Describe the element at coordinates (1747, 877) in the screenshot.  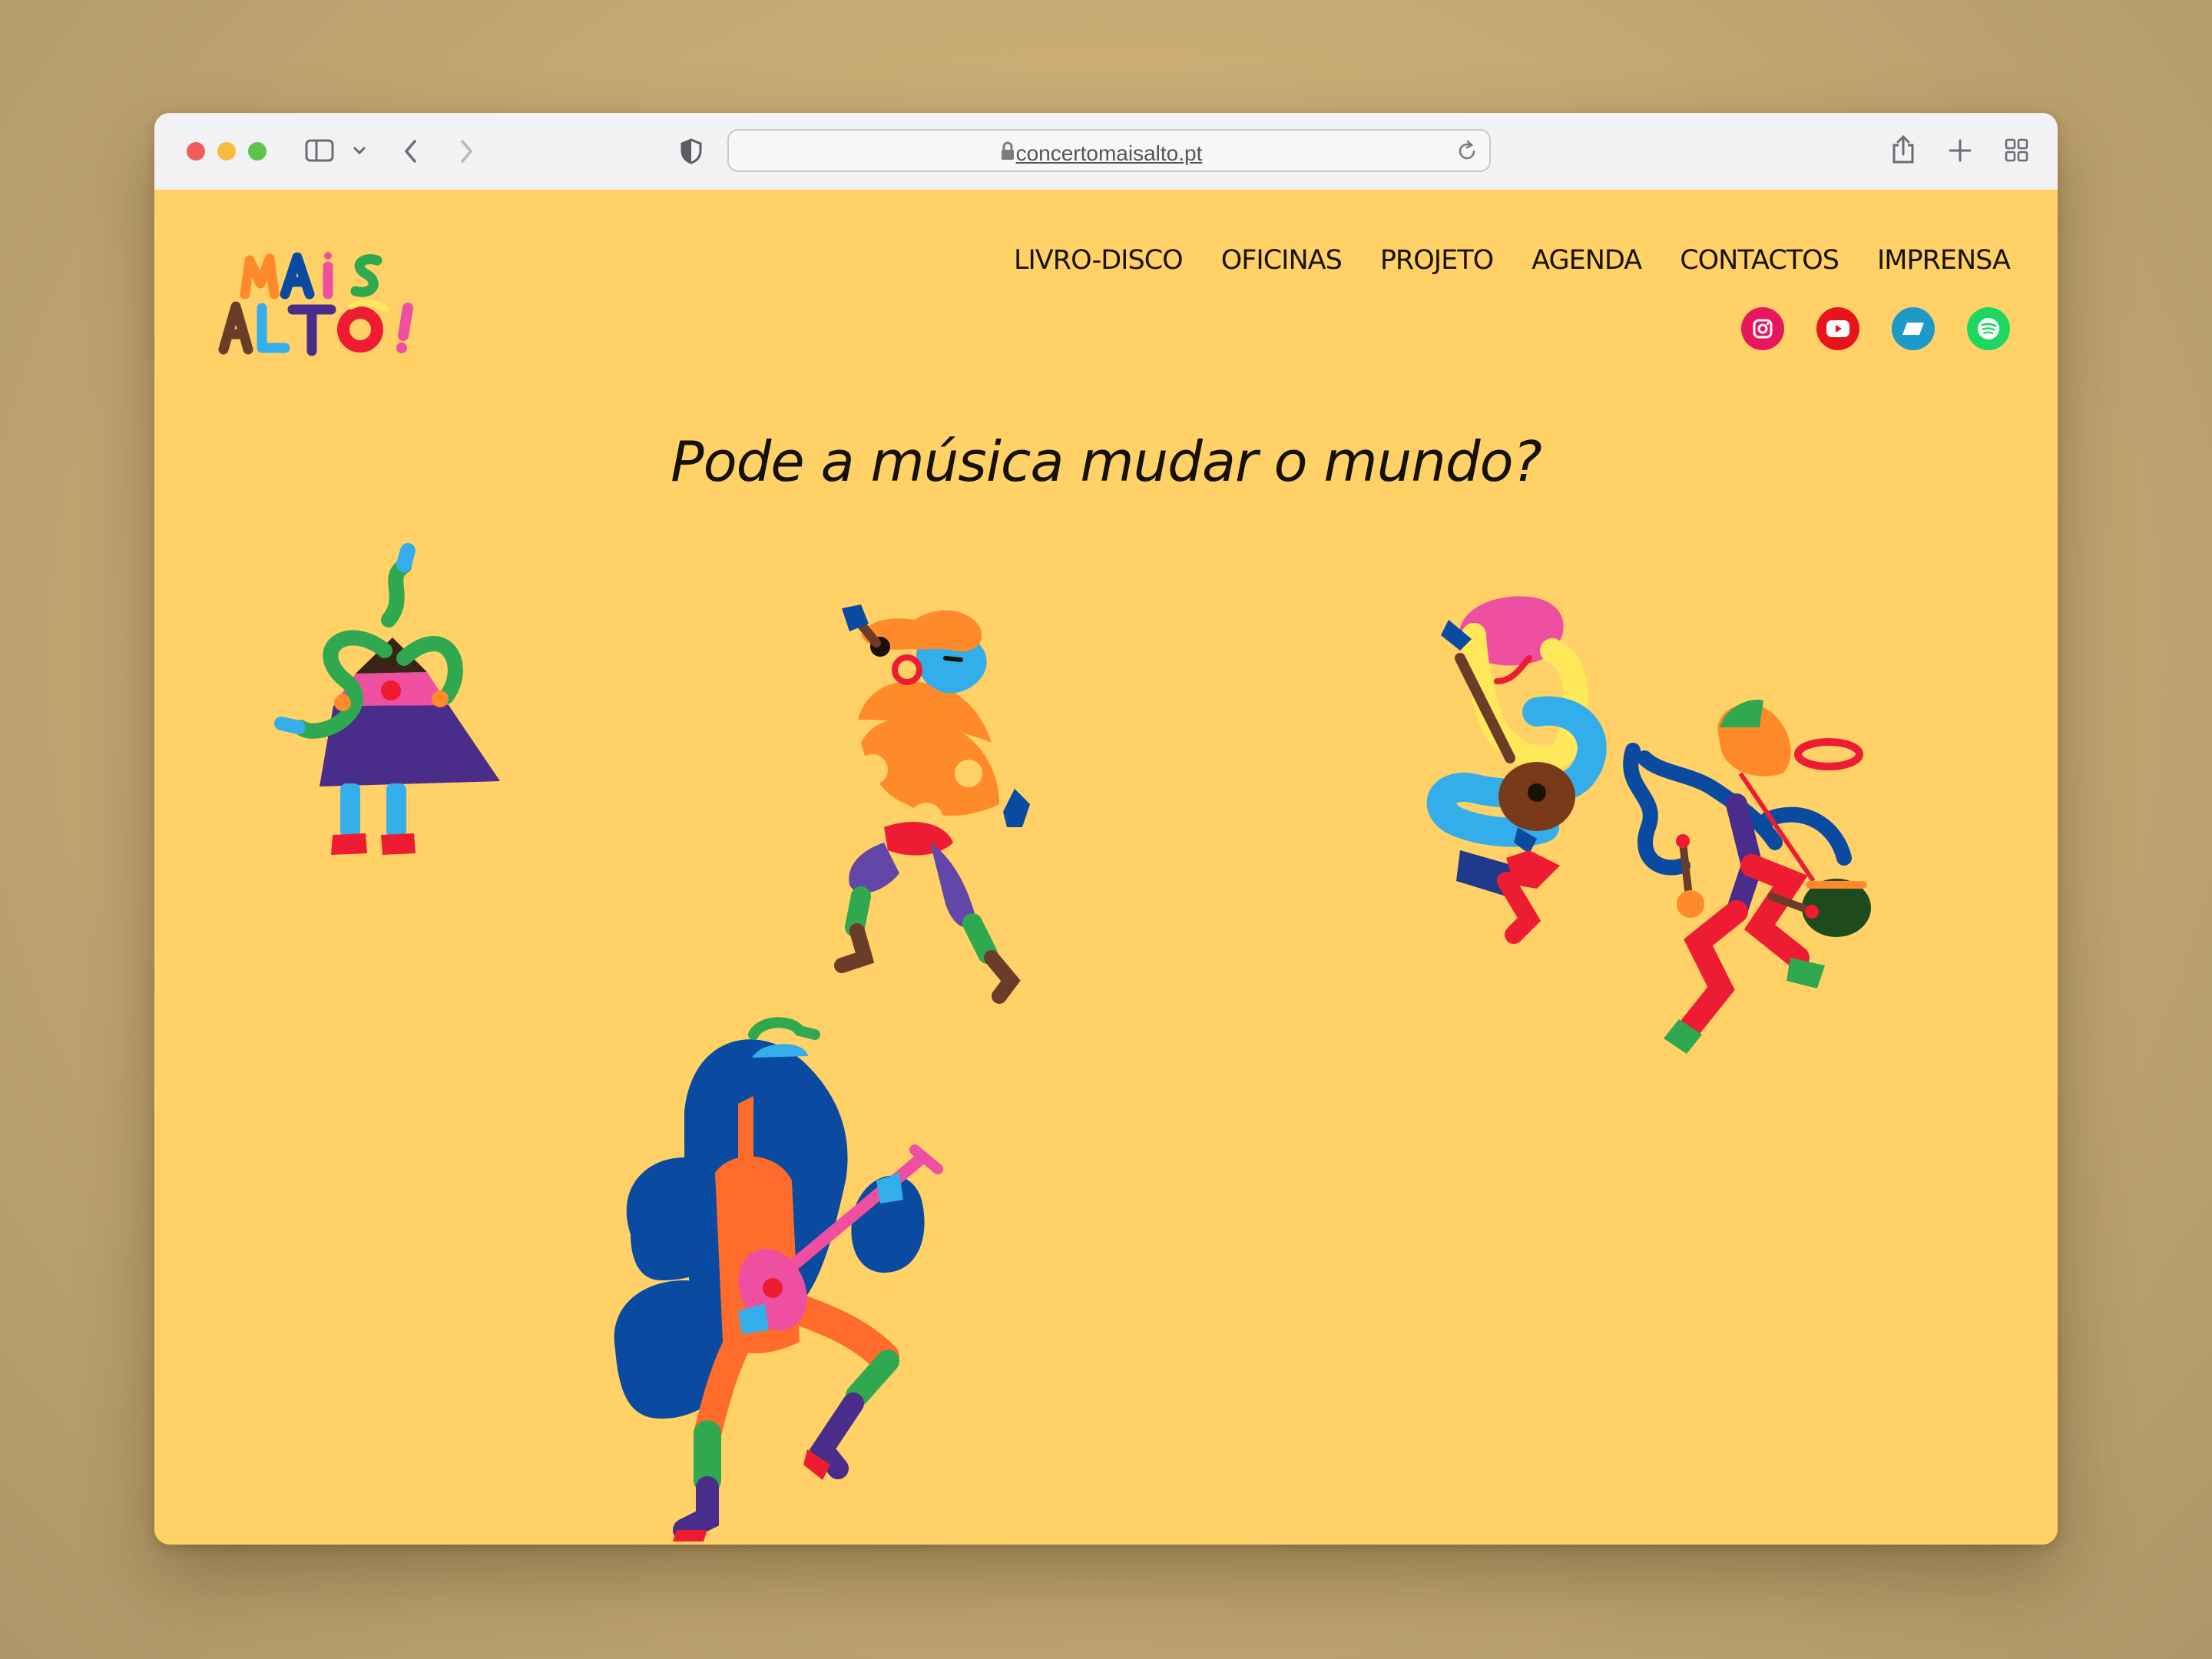
I see `drummer-figure` at that location.